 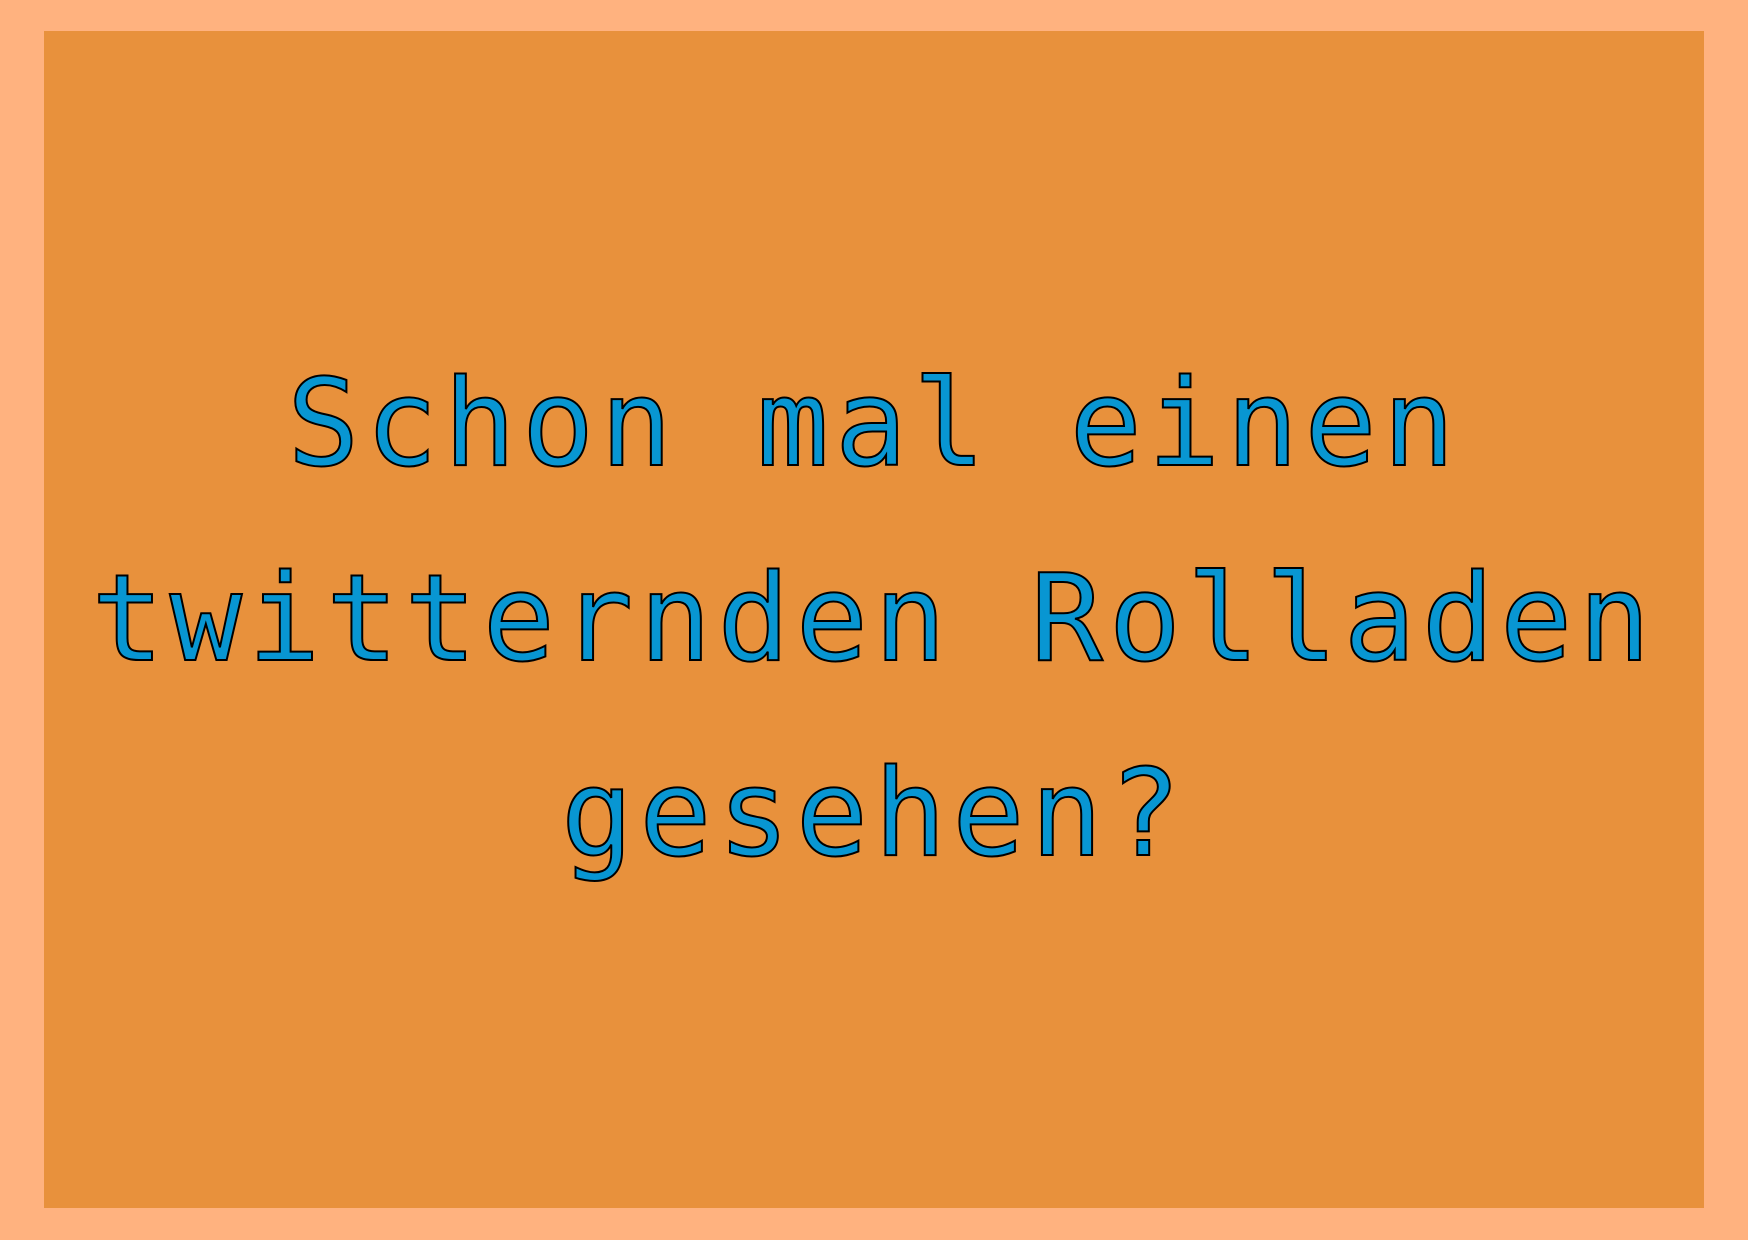 What do you see at coordinates (873, 424) in the screenshot?
I see `message-line-1: Schon mal einen` at bounding box center [873, 424].